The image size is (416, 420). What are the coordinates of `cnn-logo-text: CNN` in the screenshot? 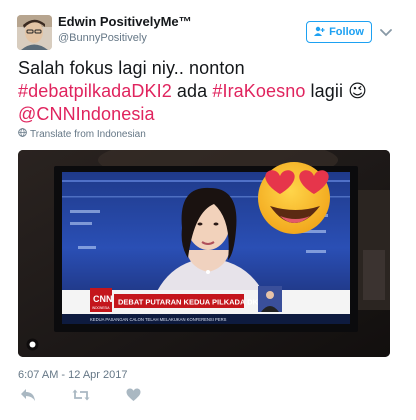 It's located at (103, 299).